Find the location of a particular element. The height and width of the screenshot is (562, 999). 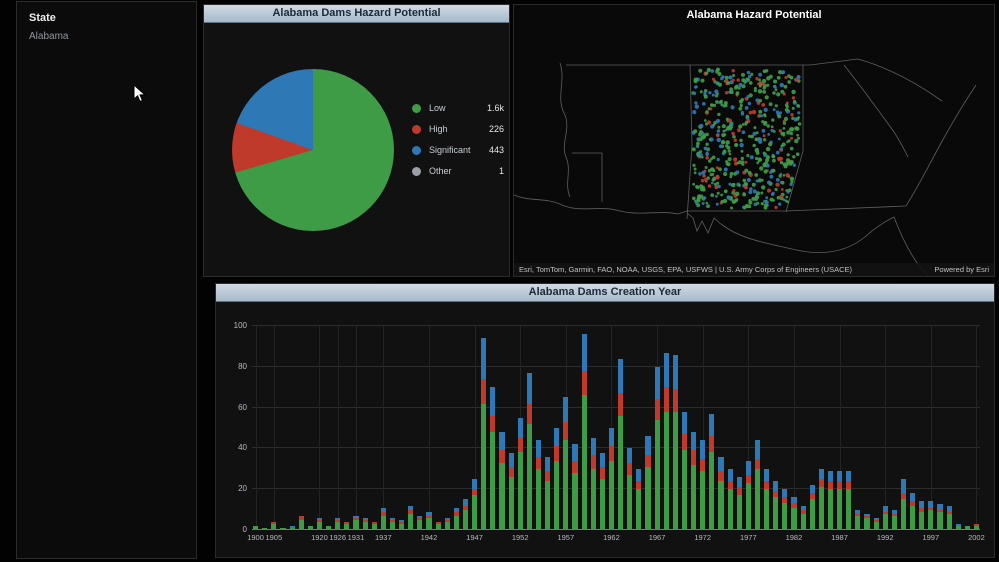

bar-1949 is located at coordinates (492, 428).